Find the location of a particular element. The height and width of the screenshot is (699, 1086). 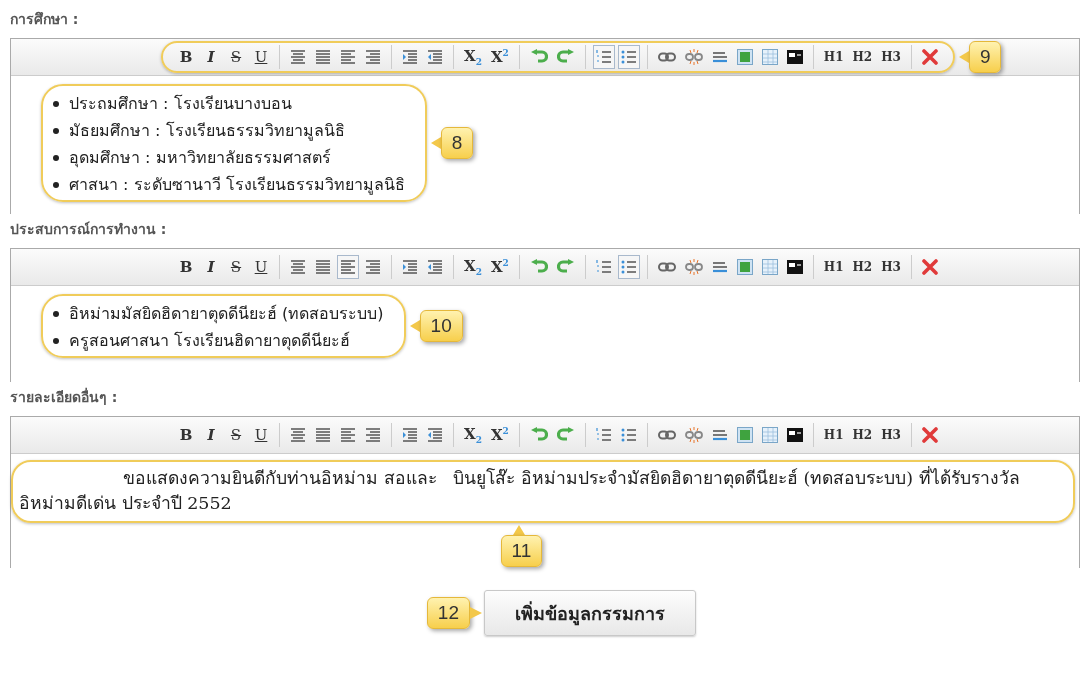

editor-paragraph: ขอแสดงความยินดีกับท่านอิหม่าม สอและ บินยูโส๊ะ อิหม่ามประจำมัสยิดฮิดายาตุดดีนียะฮ์ (ทดสอบระบบ) ที่ได้รับรางวัลอิหม่ามดีเด่น ประจำปี 2552 is located at coordinates (519, 490).